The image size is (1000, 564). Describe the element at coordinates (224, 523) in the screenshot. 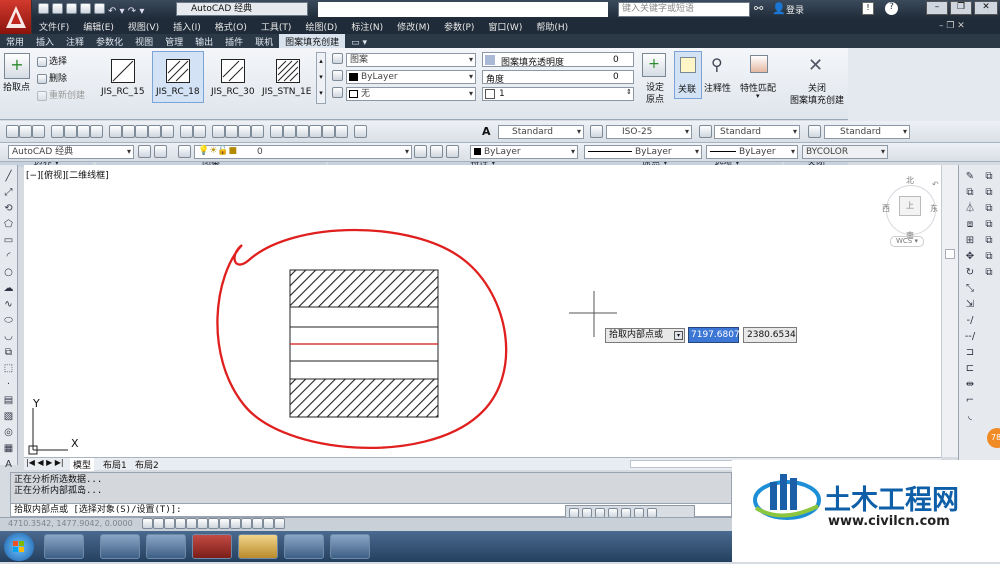

I see `ducs-icon` at that location.